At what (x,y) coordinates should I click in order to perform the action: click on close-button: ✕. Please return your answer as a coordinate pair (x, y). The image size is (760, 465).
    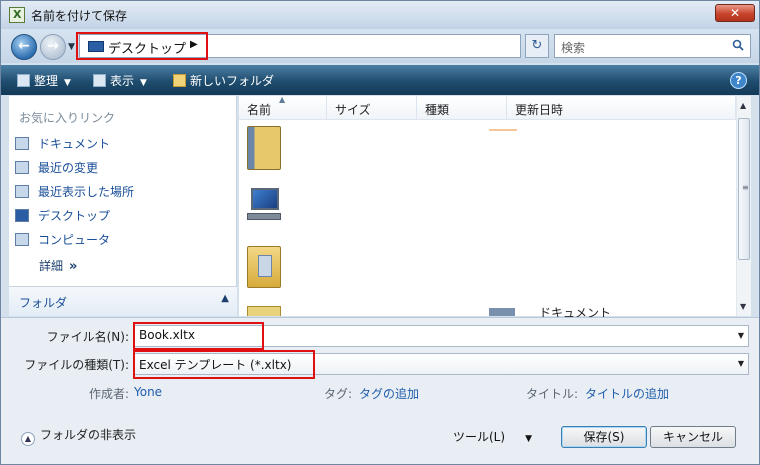
    Looking at the image, I should click on (735, 13).